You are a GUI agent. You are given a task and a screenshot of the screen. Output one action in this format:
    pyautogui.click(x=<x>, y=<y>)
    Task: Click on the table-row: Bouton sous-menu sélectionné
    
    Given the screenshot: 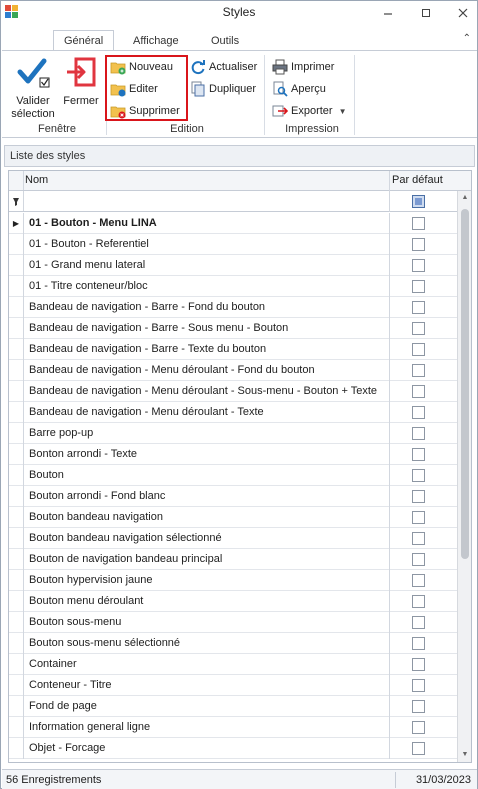 What is the action you would take?
    pyautogui.click(x=233, y=643)
    